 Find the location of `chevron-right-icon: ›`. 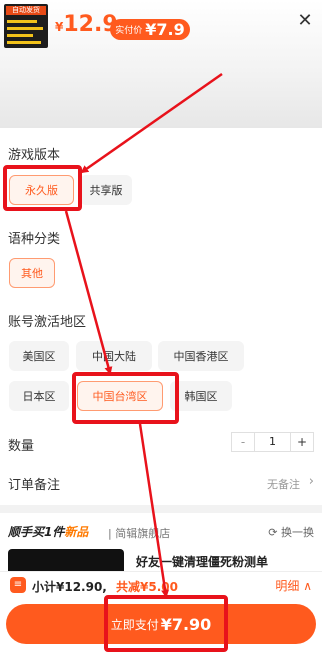

chevron-right-icon: › is located at coordinates (311, 481).